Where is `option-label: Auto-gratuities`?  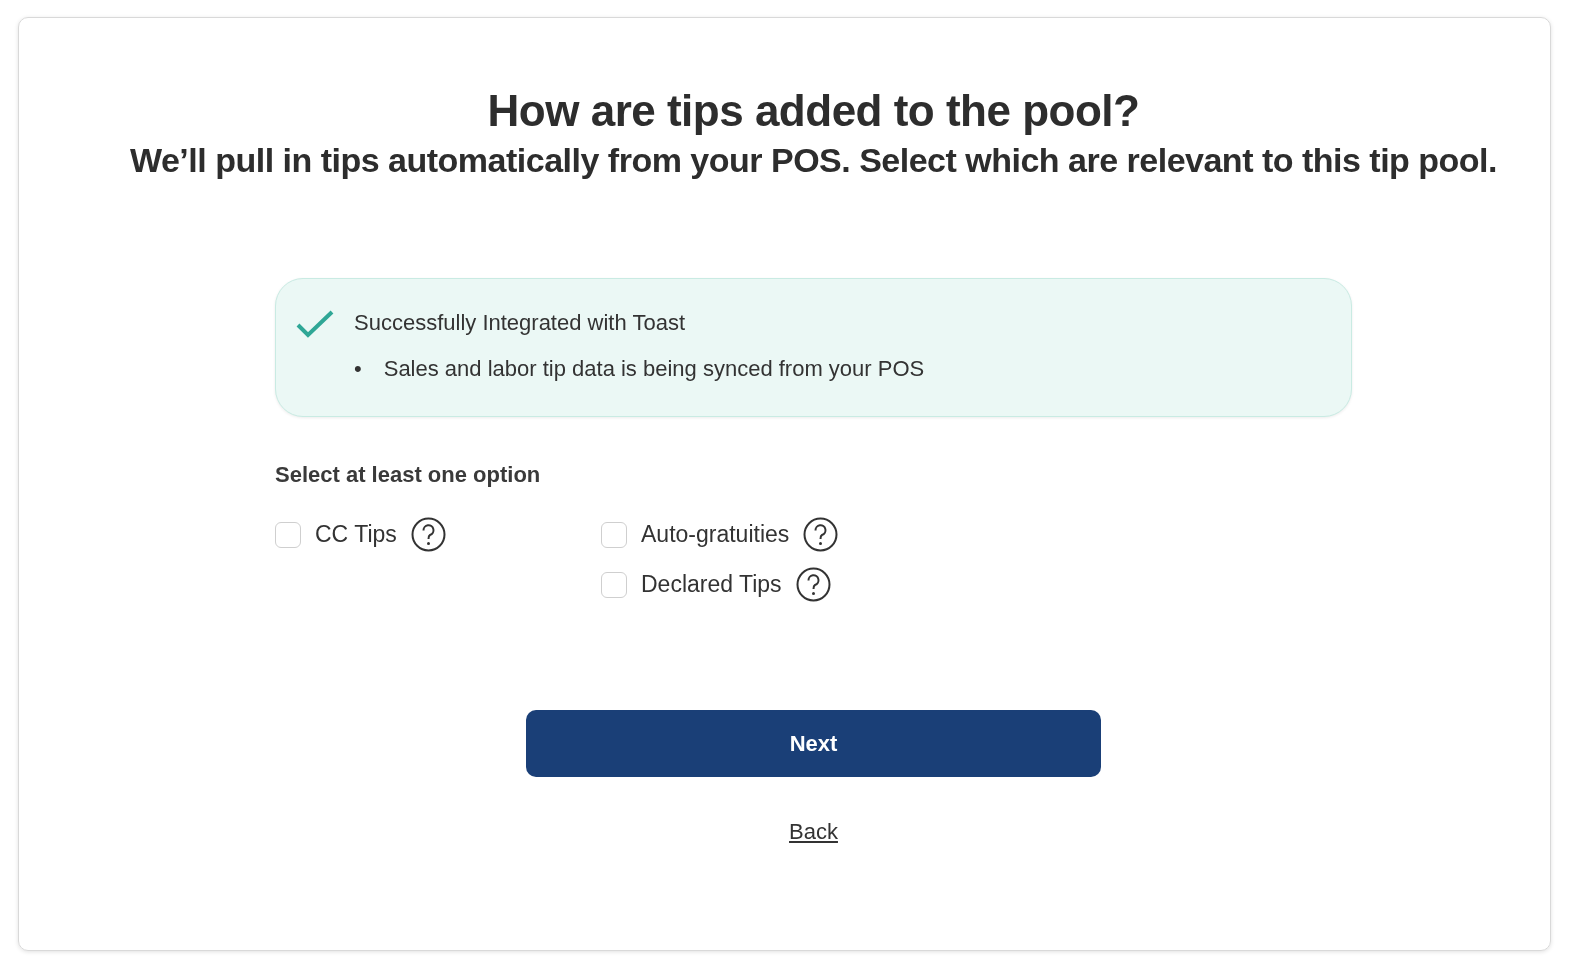 option-label: Auto-gratuities is located at coordinates (715, 534).